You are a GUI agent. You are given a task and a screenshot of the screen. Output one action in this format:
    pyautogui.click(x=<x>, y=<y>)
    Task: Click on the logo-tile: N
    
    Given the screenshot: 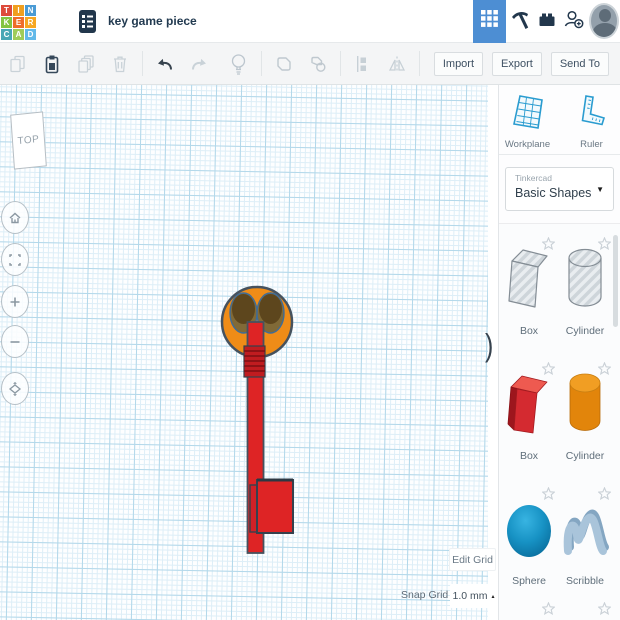 What is the action you would take?
    pyautogui.click(x=30, y=10)
    